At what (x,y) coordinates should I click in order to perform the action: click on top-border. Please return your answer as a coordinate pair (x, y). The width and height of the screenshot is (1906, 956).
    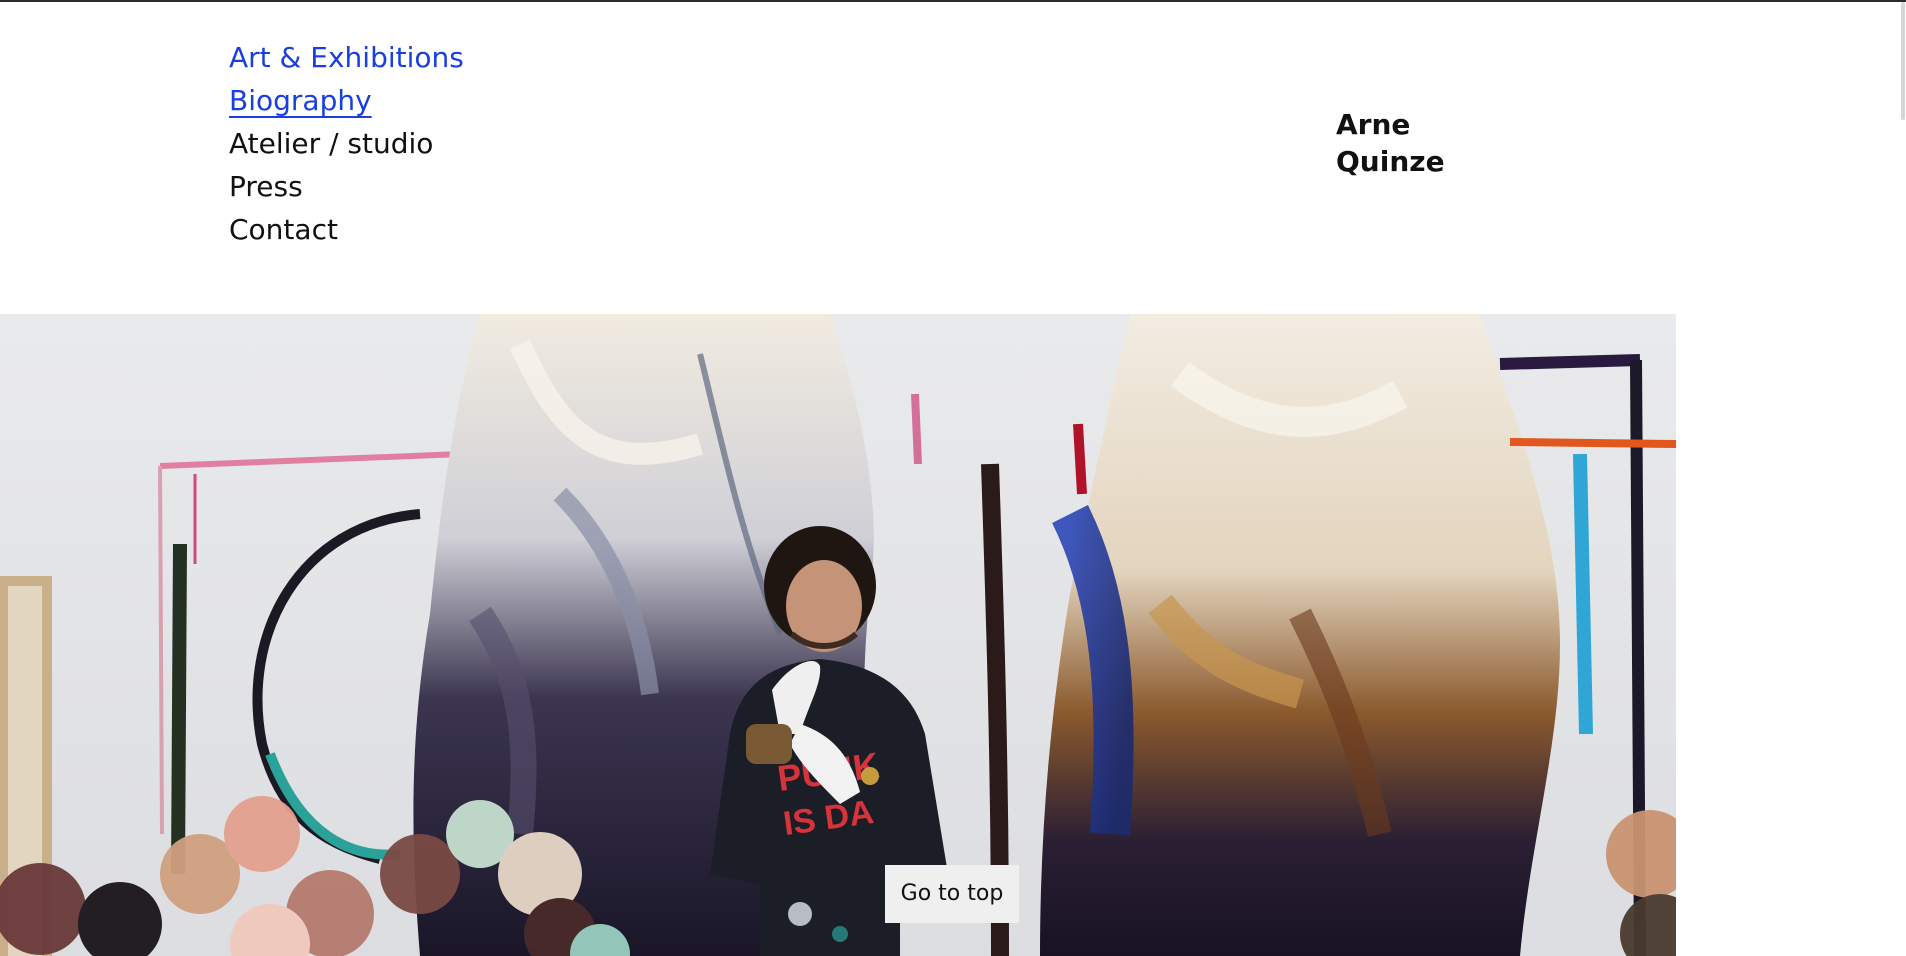
    Looking at the image, I should click on (953, 1).